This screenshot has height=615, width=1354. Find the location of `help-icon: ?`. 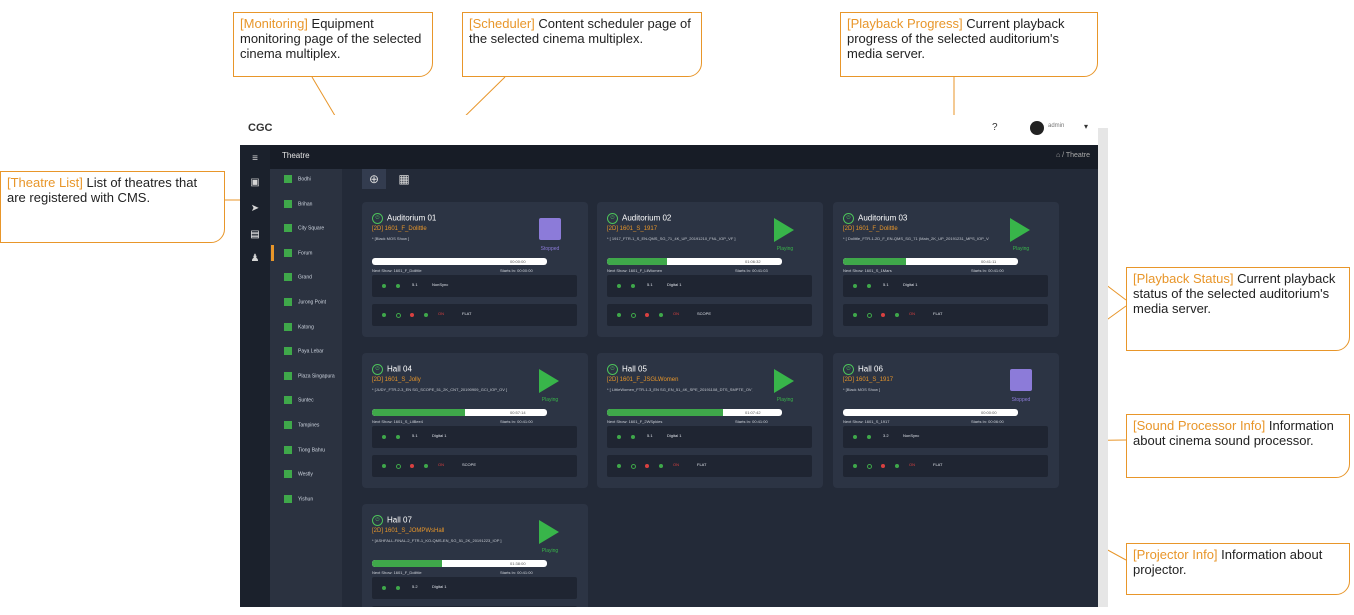

help-icon: ? is located at coordinates (995, 127).